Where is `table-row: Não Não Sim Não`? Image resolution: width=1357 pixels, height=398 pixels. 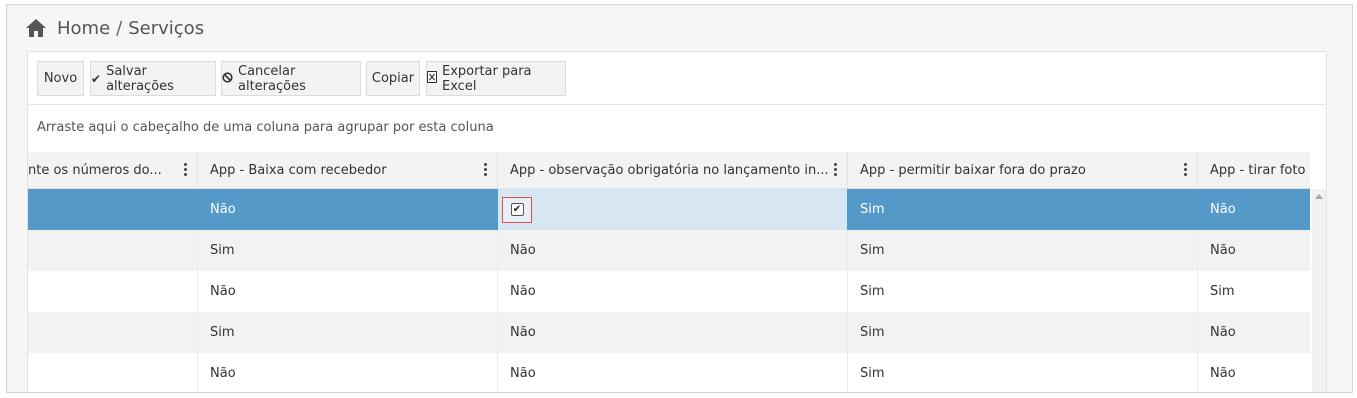
table-row: Não Não Sim Não is located at coordinates (669, 372).